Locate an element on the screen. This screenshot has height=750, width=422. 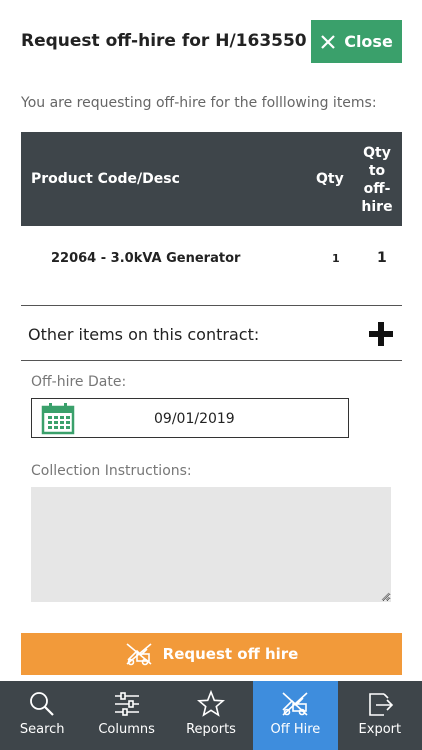
page-title: Request off-hire for H/163550 is located at coordinates (164, 41).